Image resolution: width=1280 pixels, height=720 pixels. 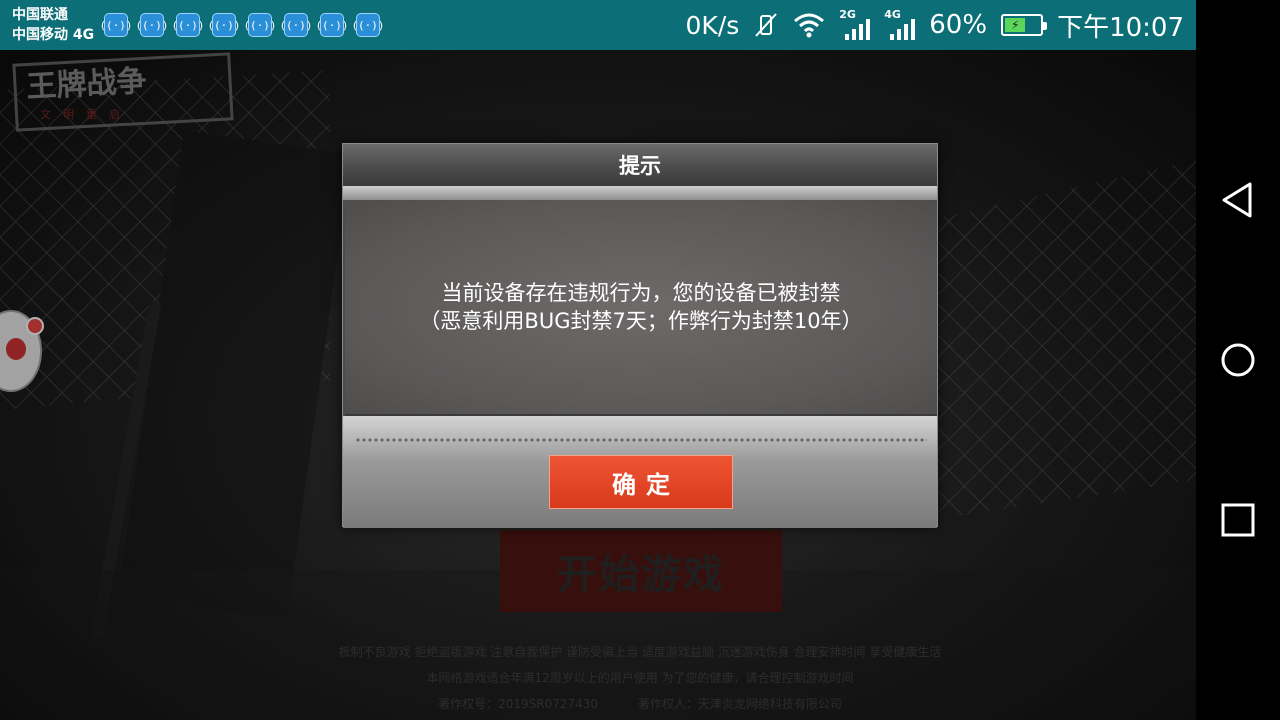 I want to click on vibrate-off-icon, so click(x=766, y=25).